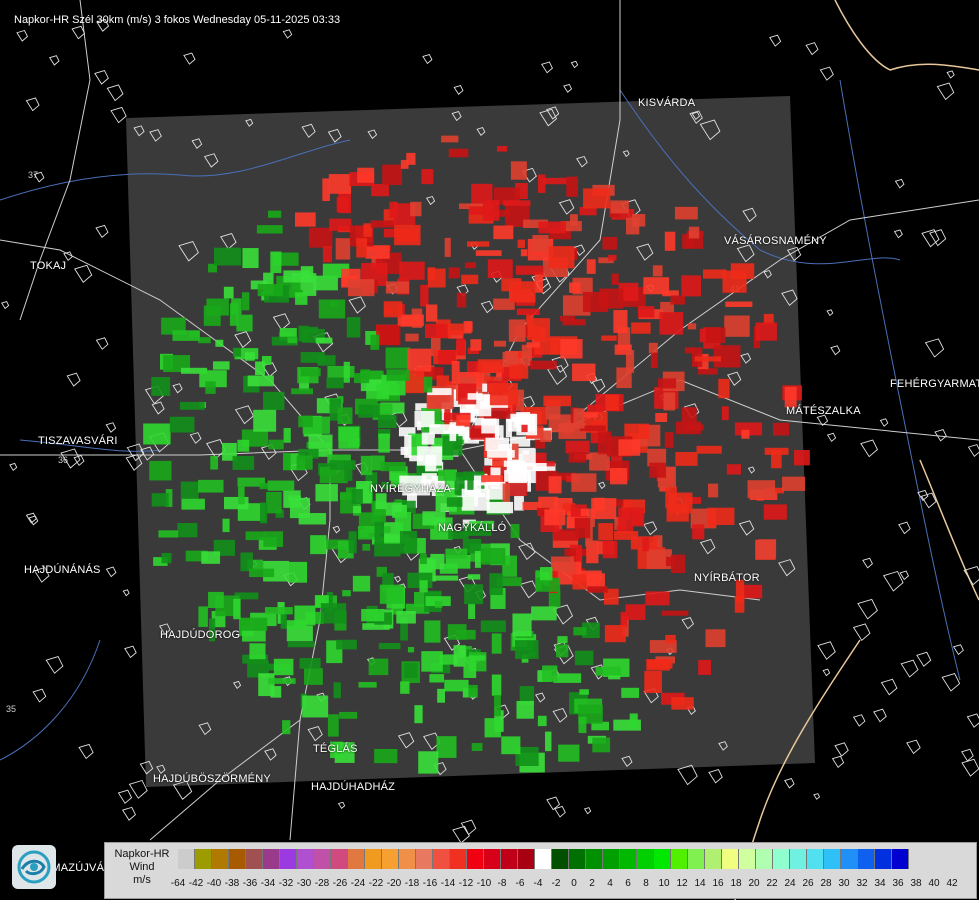 The image size is (979, 900). I want to click on legend-tick-label: -22, so click(376, 883).